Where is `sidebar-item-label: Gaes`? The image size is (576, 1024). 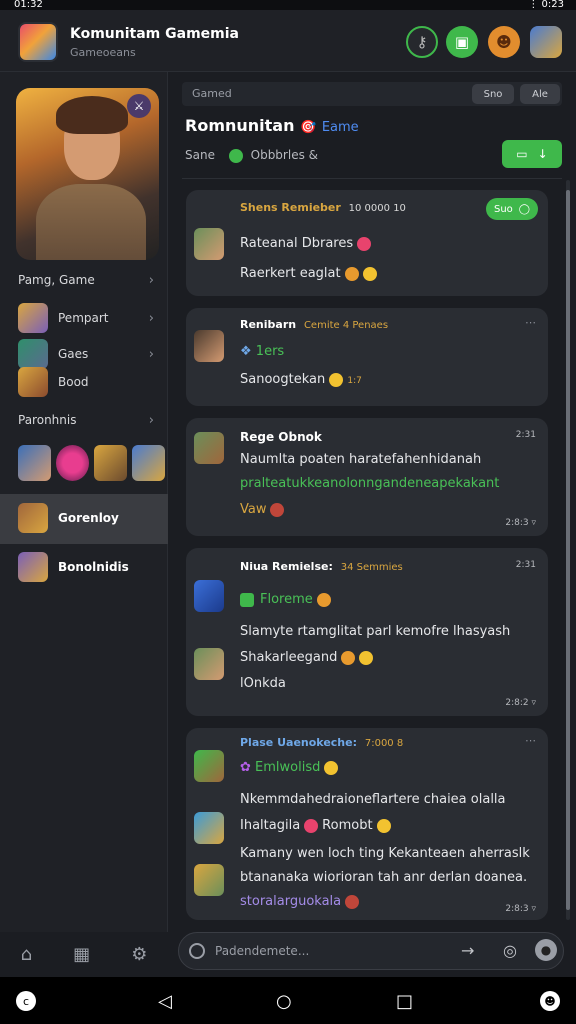 sidebar-item-label: Gaes is located at coordinates (73, 354).